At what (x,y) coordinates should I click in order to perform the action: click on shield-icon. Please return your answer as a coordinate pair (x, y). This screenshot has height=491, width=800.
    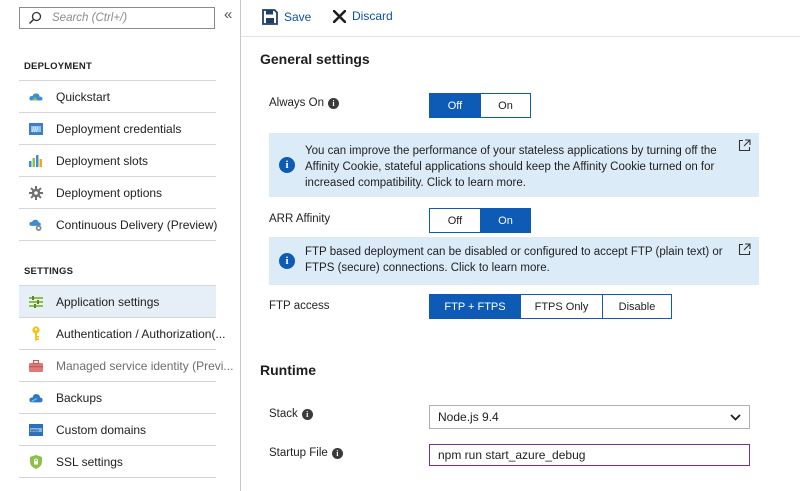
    Looking at the image, I should click on (36, 461).